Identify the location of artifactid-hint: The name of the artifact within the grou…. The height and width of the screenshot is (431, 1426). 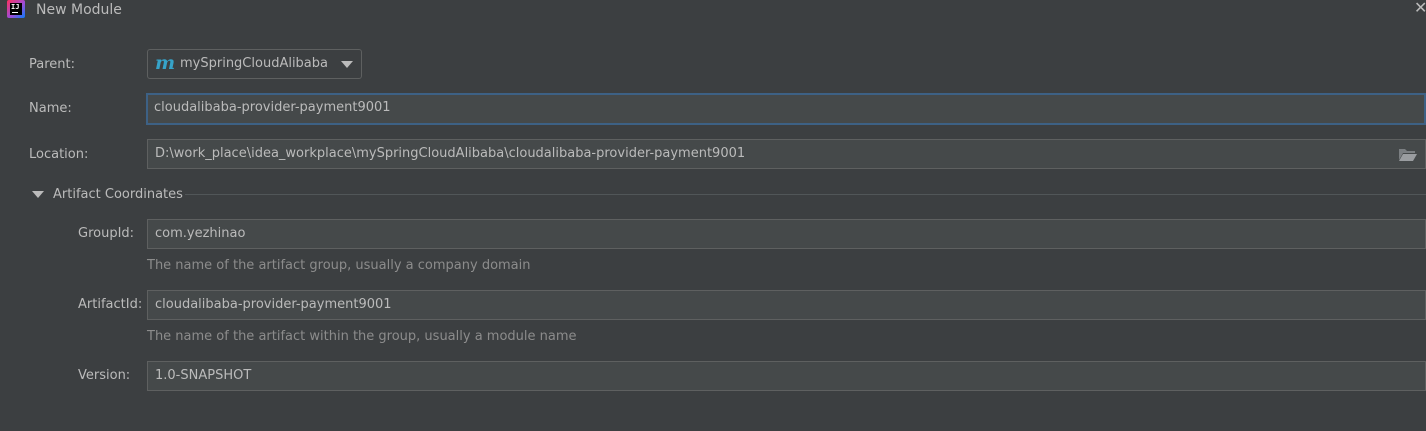
(362, 336).